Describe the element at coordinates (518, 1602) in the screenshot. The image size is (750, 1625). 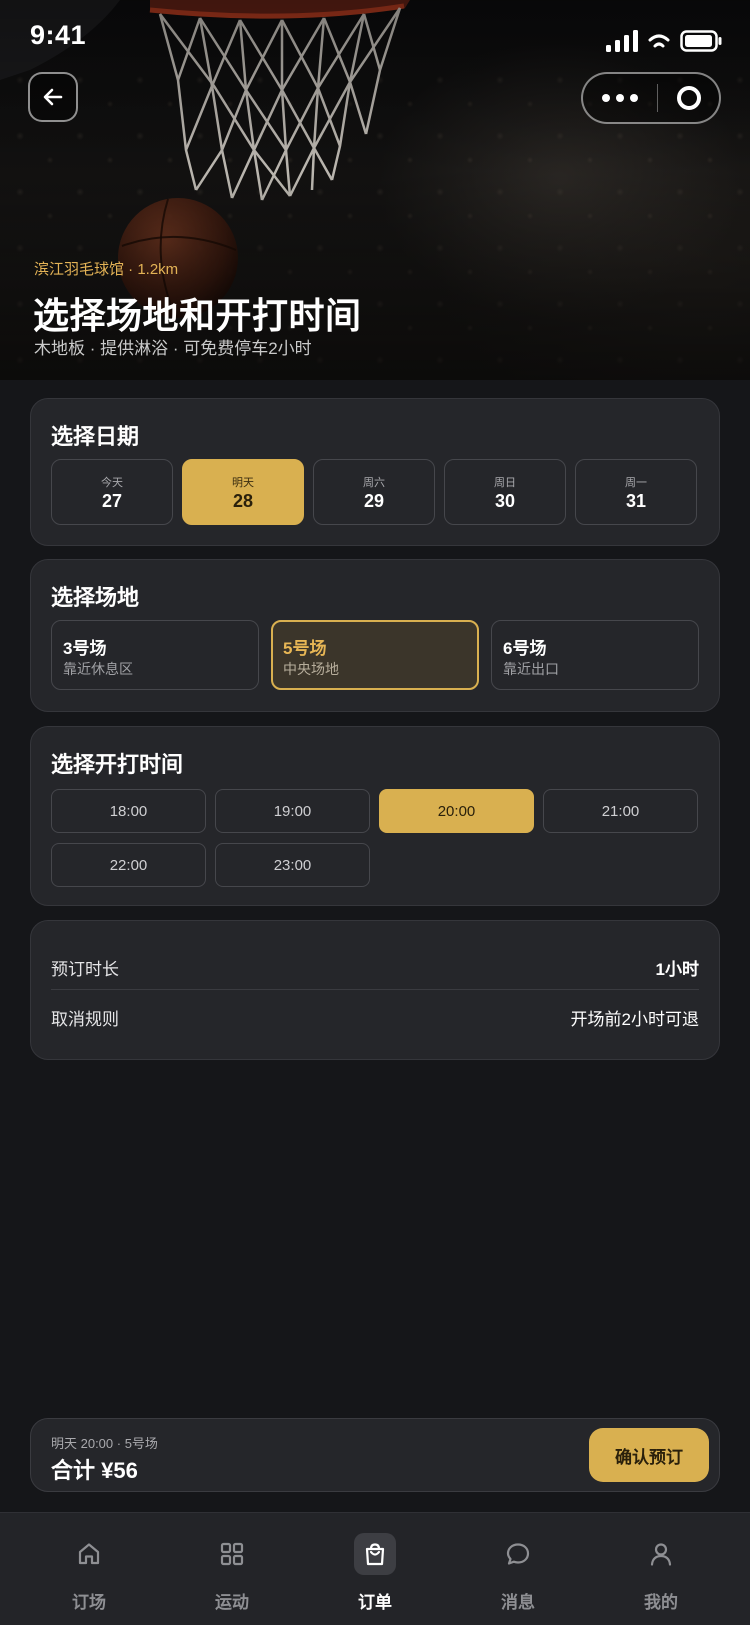
I see `tab-label: 消息` at that location.